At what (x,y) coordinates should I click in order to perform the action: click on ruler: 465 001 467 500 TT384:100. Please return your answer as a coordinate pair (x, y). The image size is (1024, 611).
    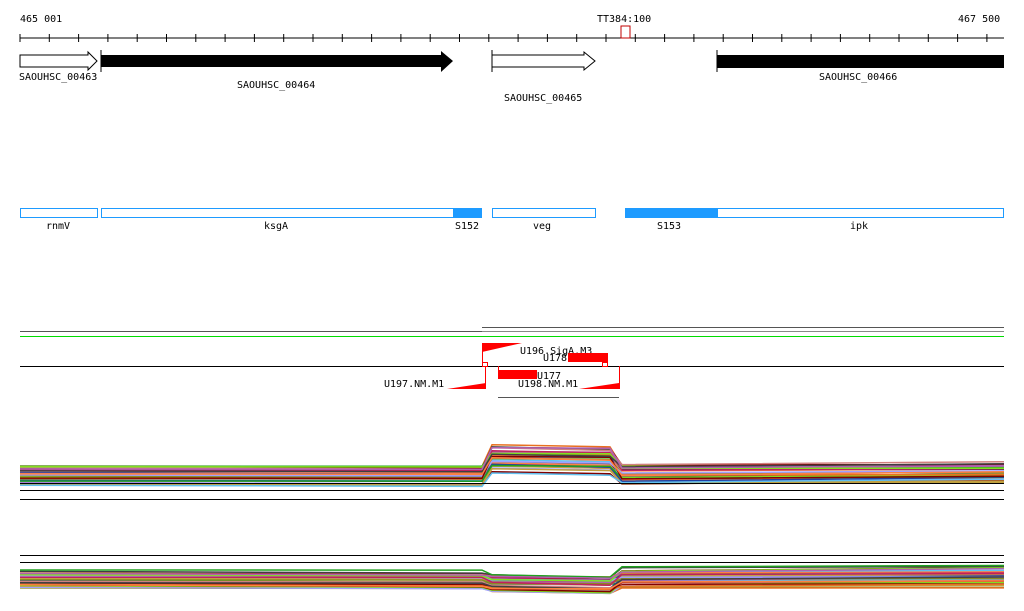
    Looking at the image, I should click on (511, 28).